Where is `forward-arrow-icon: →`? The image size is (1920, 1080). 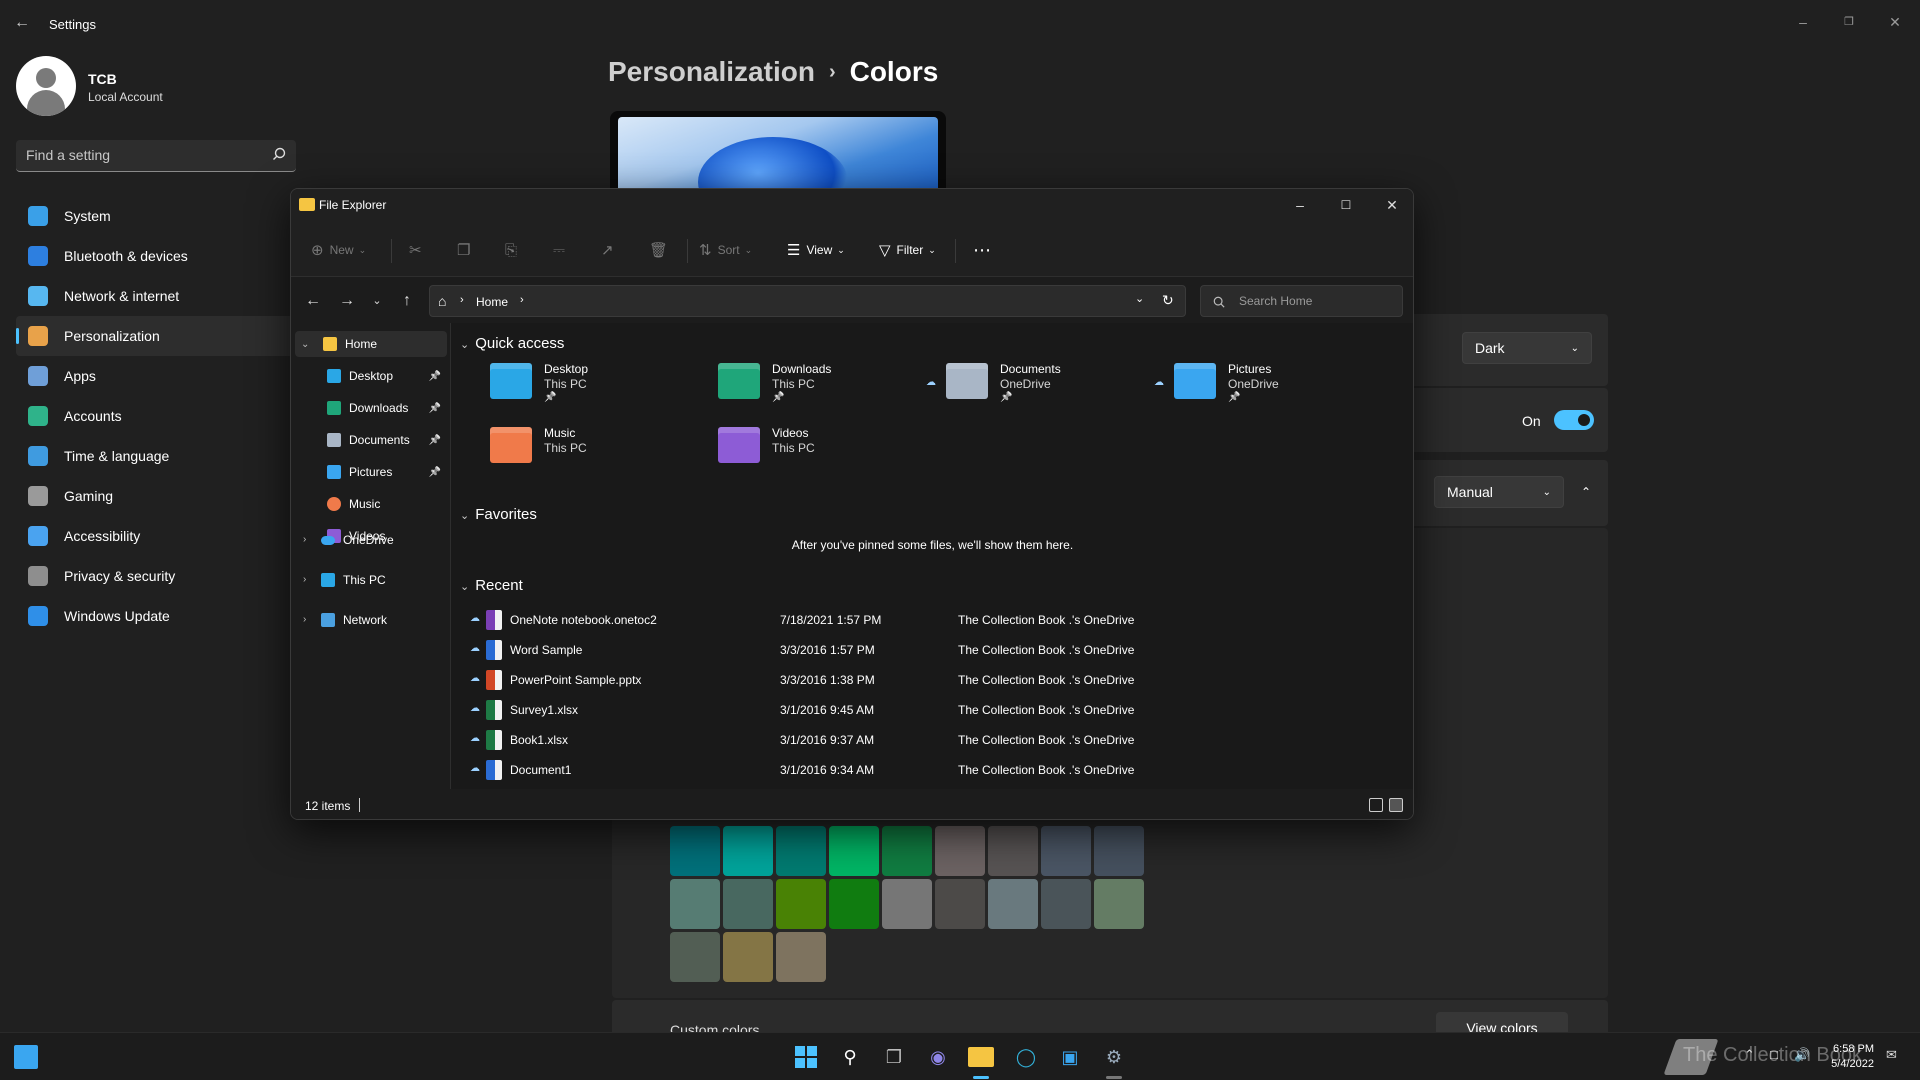 forward-arrow-icon: → is located at coordinates (347, 301).